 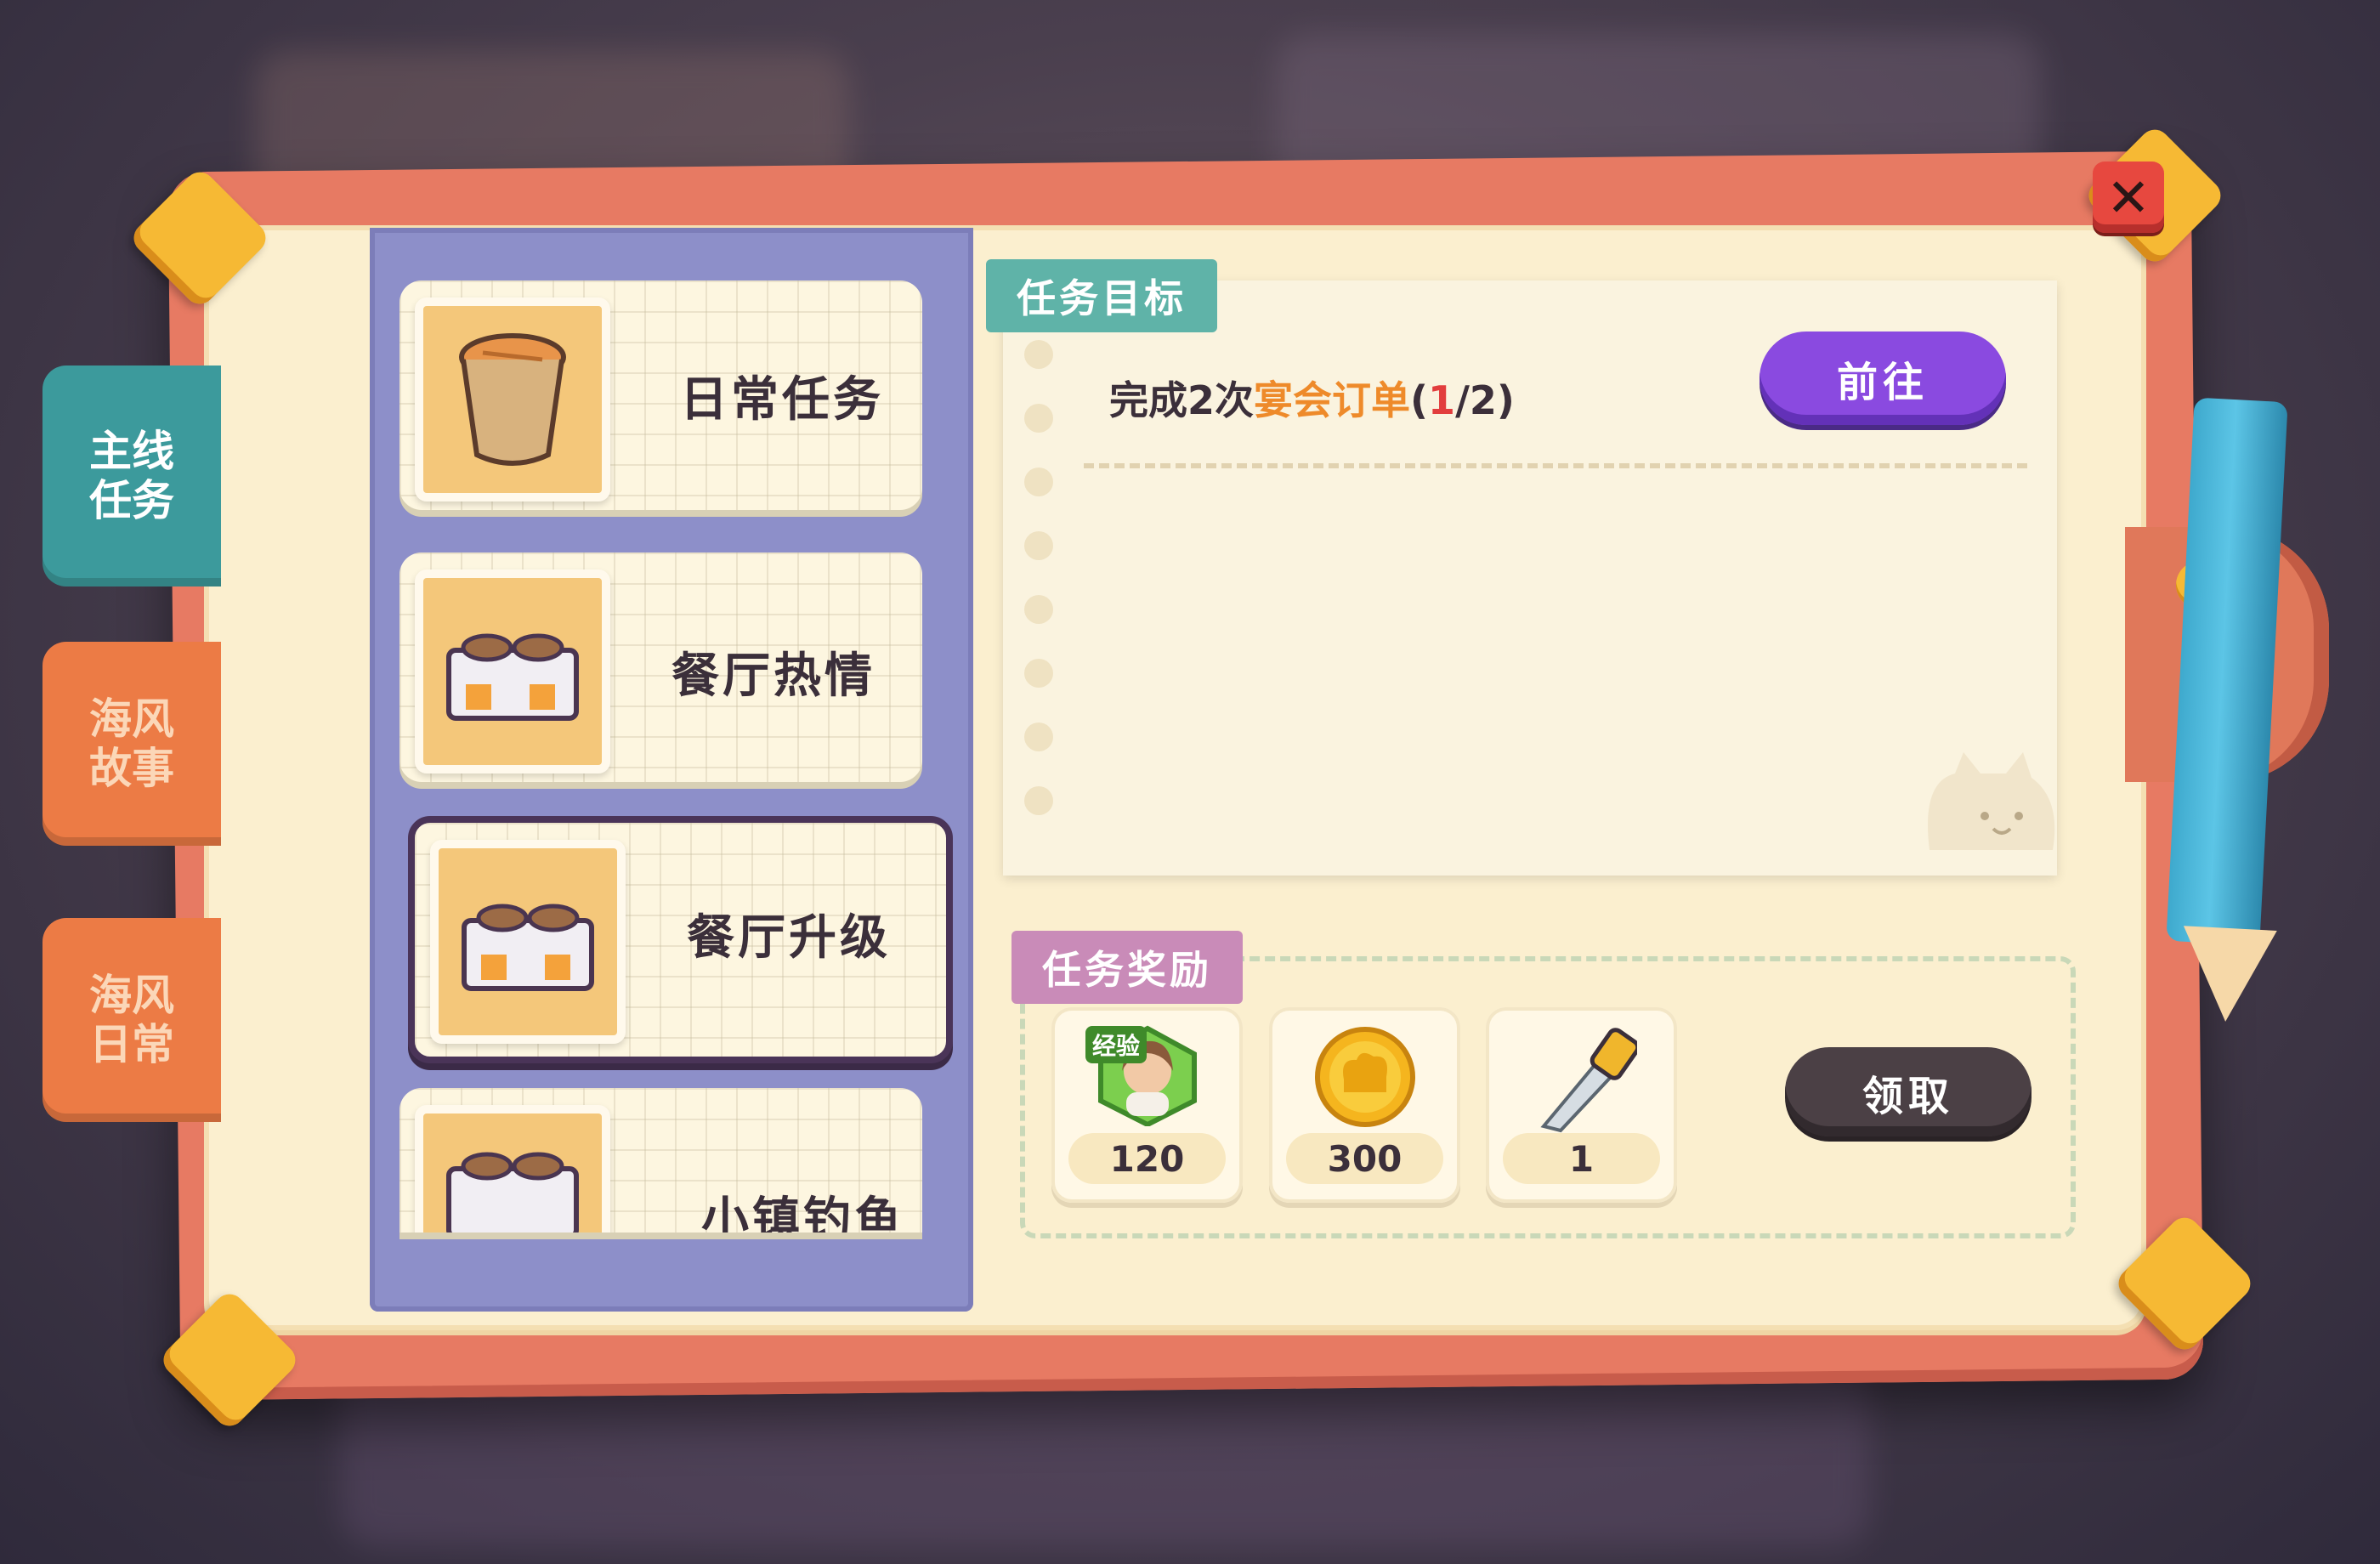 I want to click on experience-badge: 经验, so click(x=1116, y=1044).